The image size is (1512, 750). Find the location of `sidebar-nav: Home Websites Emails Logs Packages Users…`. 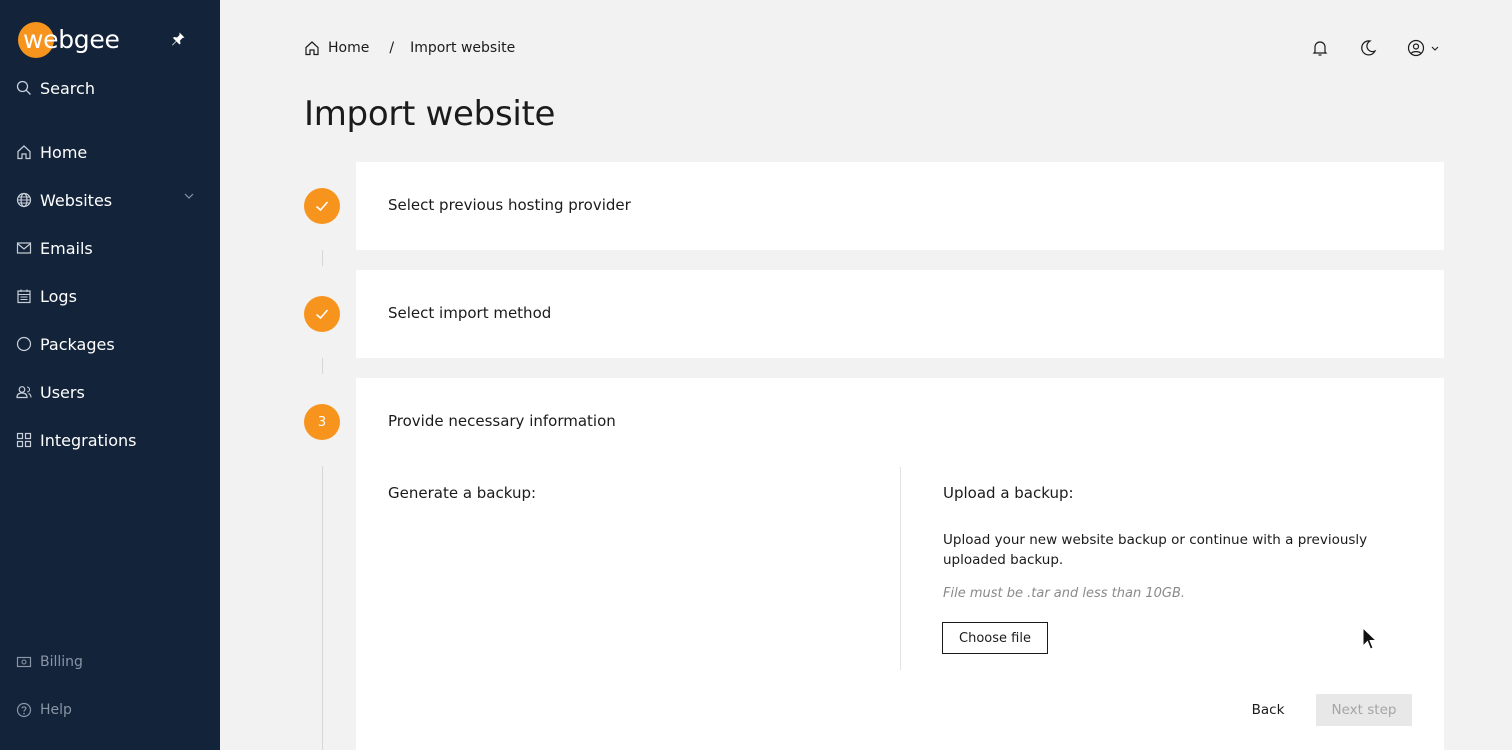

sidebar-nav: Home Websites Emails Logs Packages Users… is located at coordinates (110, 296).